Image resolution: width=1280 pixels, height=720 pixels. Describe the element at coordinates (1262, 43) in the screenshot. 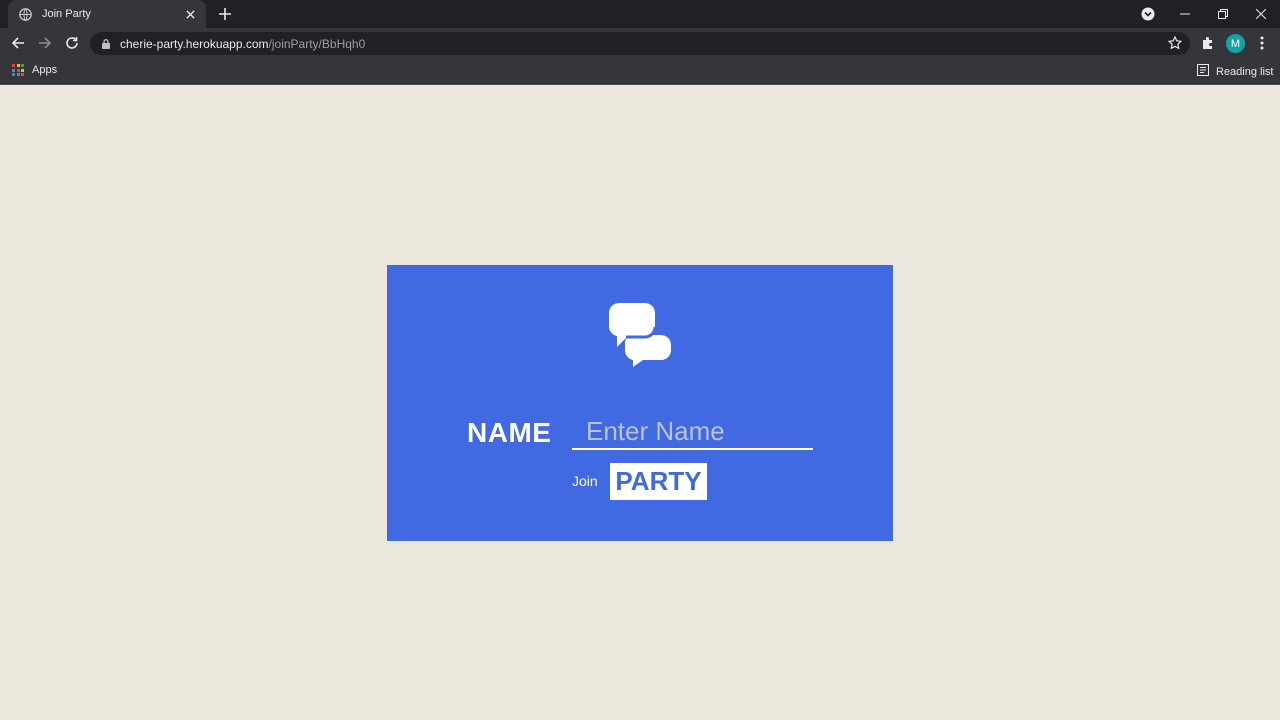

I see `more-menu-icon` at that location.